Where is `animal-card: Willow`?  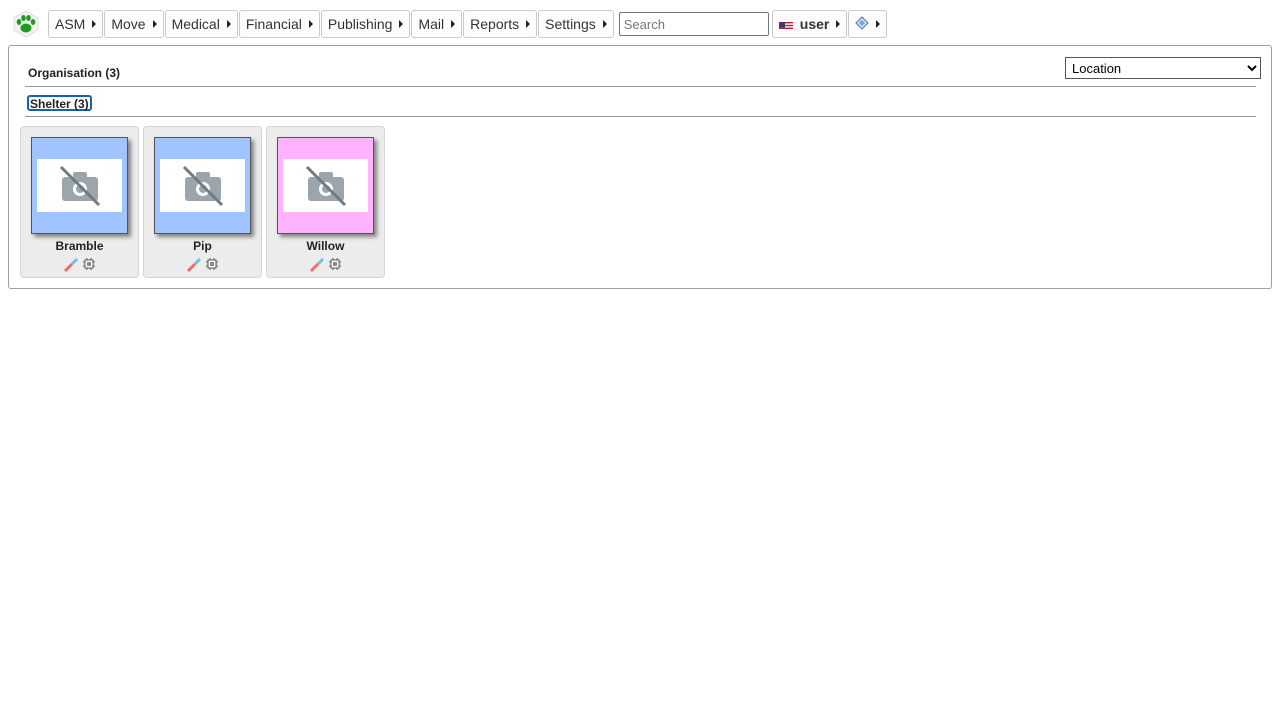
animal-card: Willow is located at coordinates (325, 202).